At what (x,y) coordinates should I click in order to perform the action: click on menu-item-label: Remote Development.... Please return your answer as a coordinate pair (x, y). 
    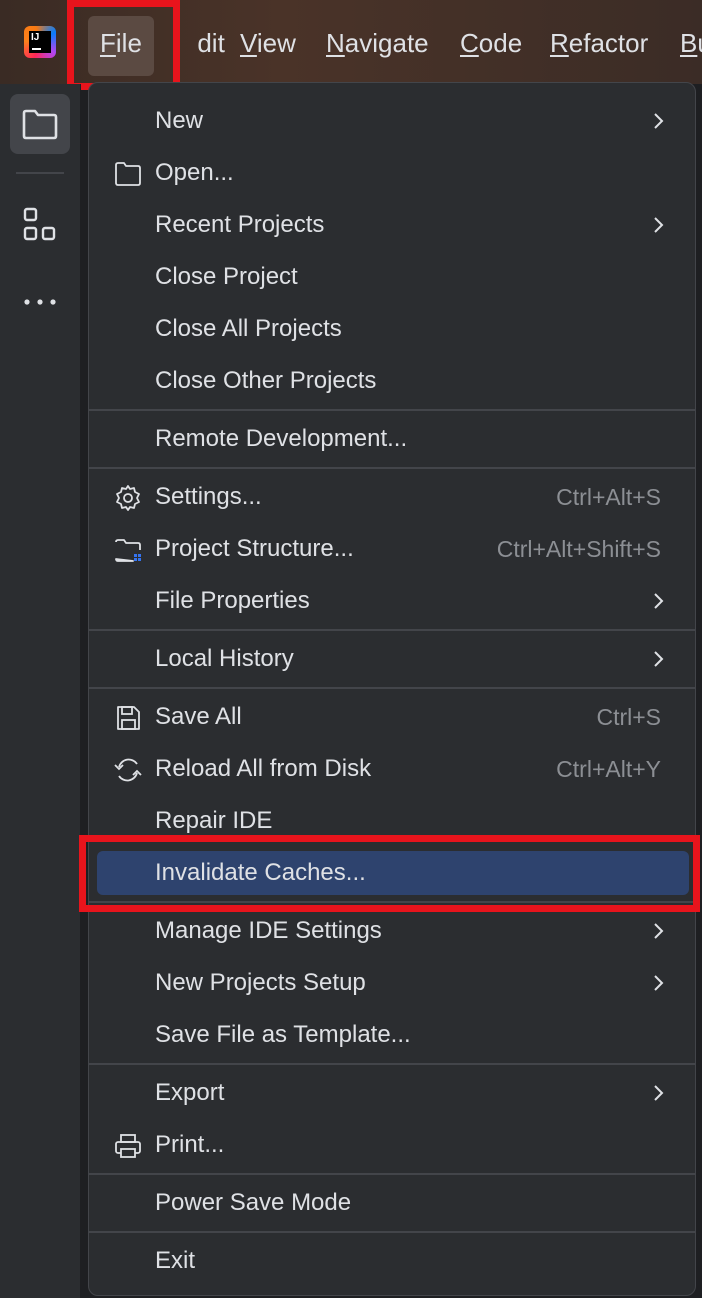
    Looking at the image, I should click on (281, 438).